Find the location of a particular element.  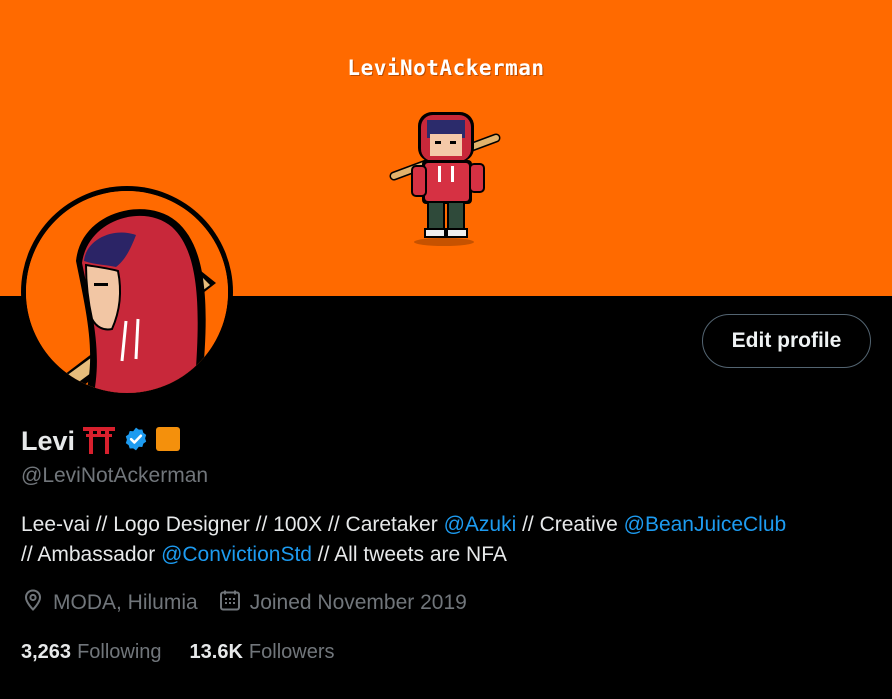

avatar-image is located at coordinates (127, 292).